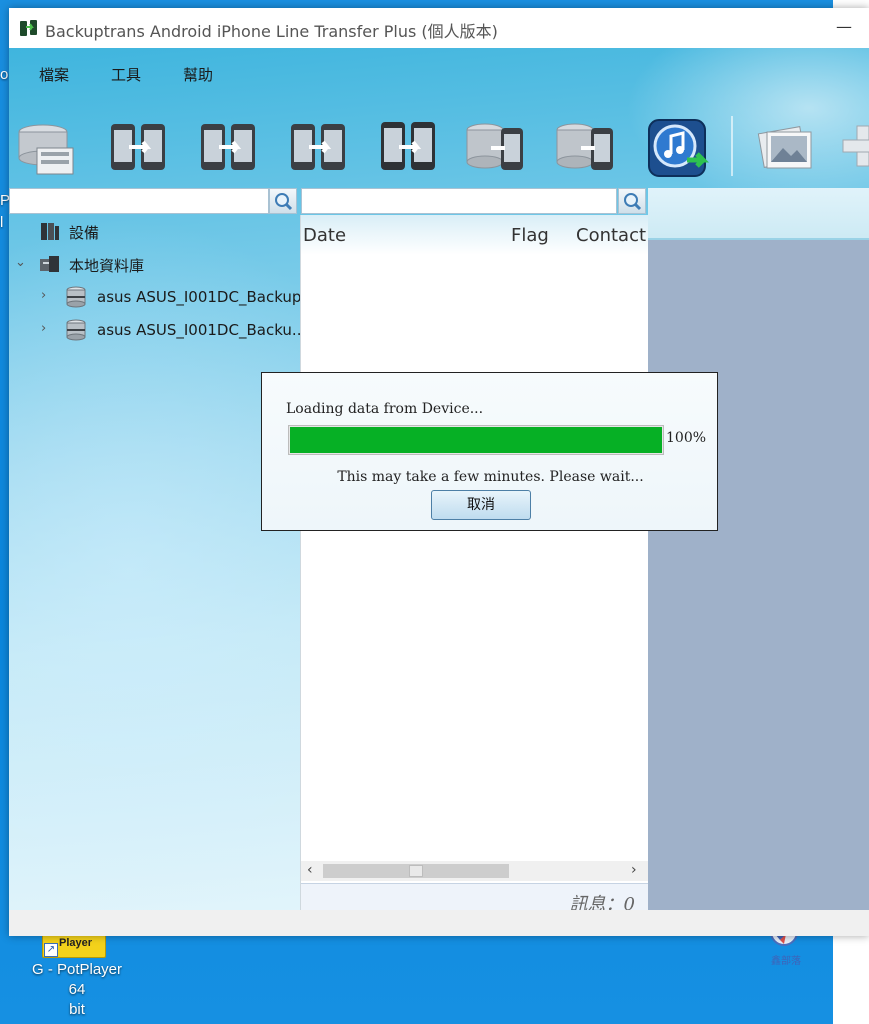 This screenshot has width=869, height=1024. Describe the element at coordinates (634, 870) in the screenshot. I see `scroll-right-icon: ›` at that location.